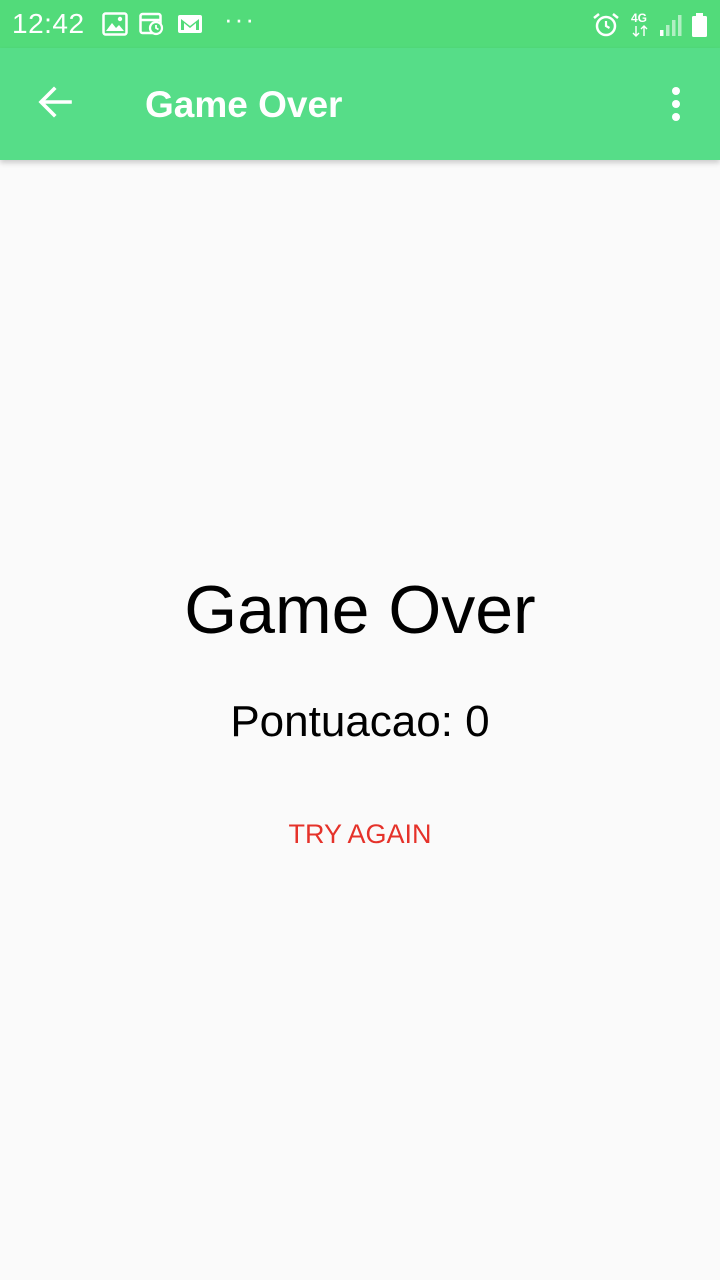  Describe the element at coordinates (244, 104) in the screenshot. I see `app-bar-title: Game Over` at that location.